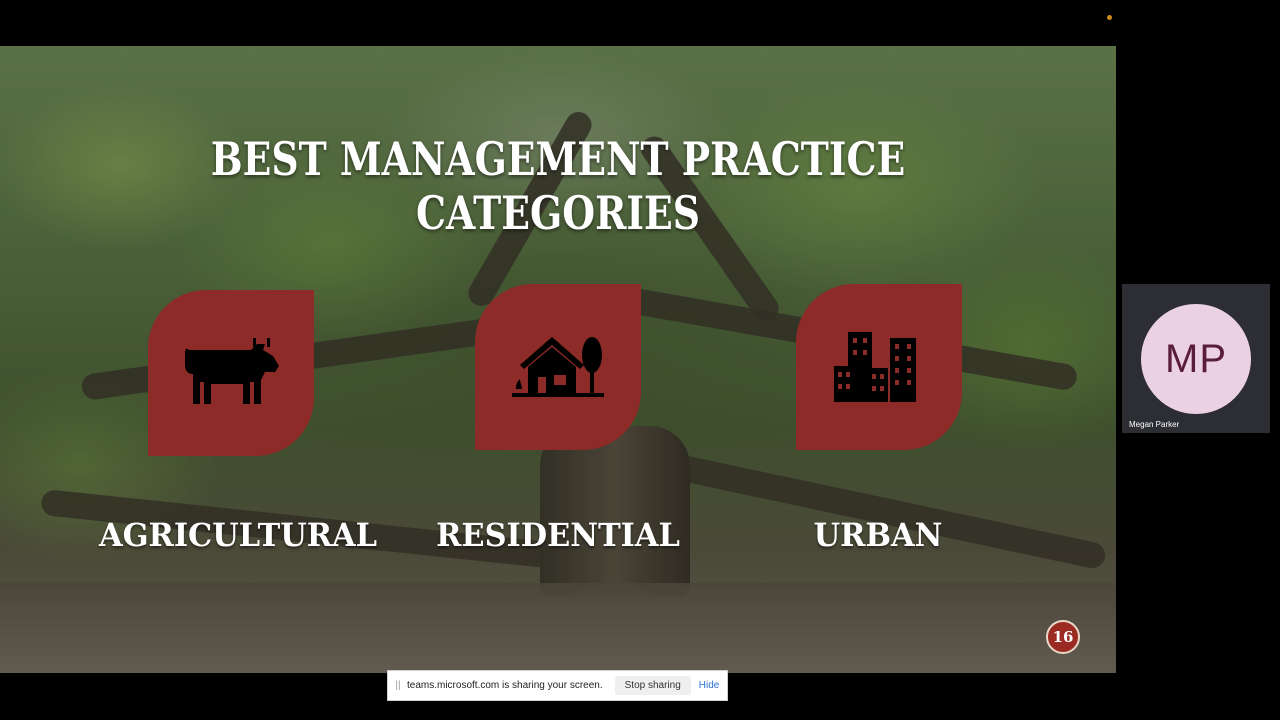 The image size is (1280, 720). What do you see at coordinates (1063, 637) in the screenshot?
I see `slide-page-number: 16` at bounding box center [1063, 637].